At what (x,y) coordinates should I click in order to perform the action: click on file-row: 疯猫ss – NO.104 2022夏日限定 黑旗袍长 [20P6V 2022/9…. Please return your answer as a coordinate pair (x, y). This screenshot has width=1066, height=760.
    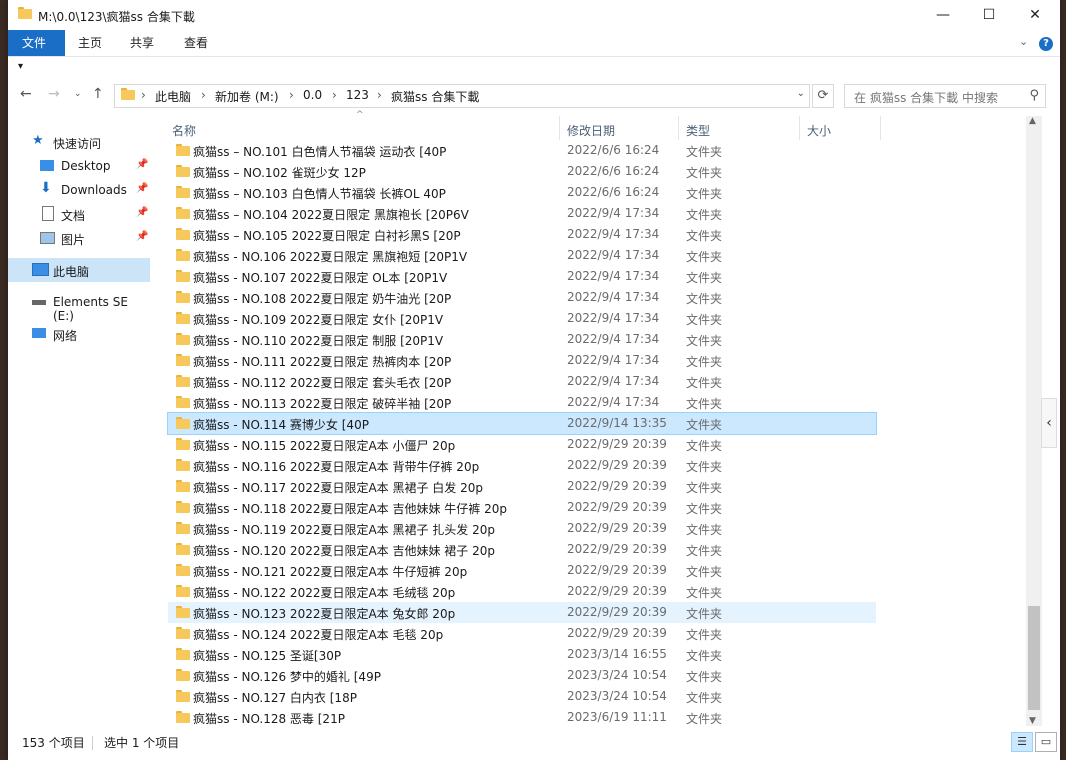
    Looking at the image, I should click on (522, 213).